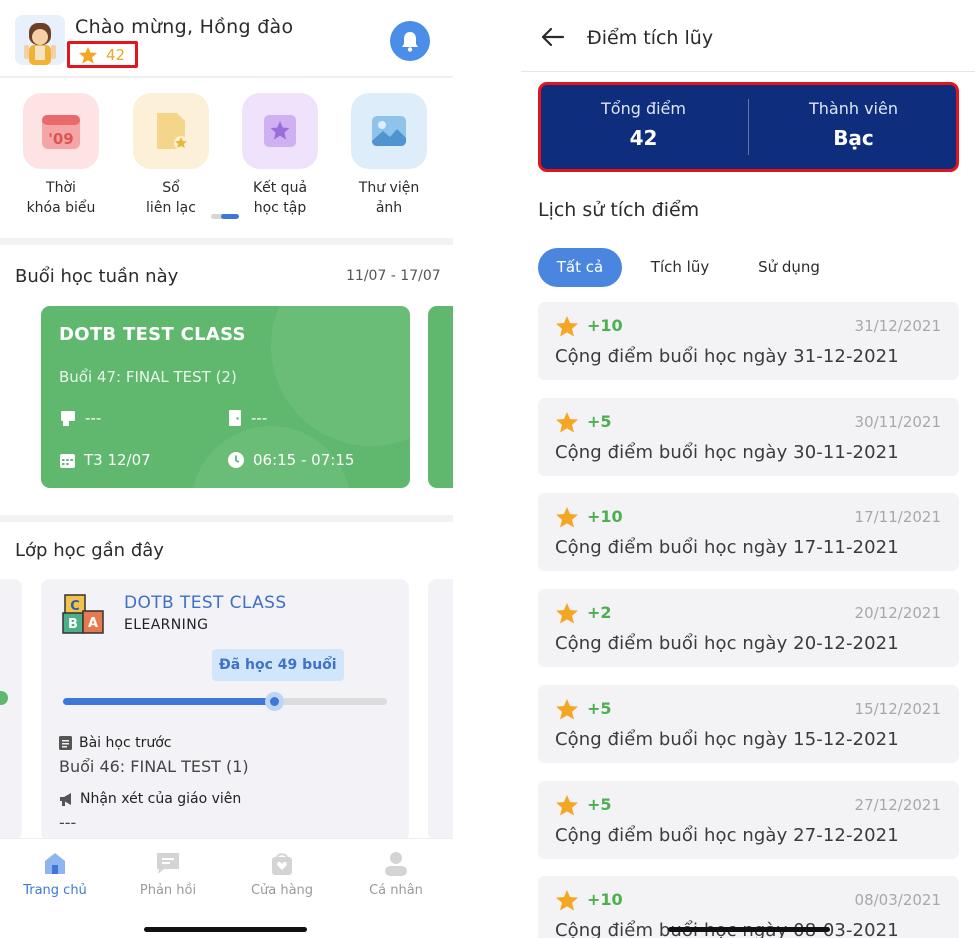  Describe the element at coordinates (748, 127) in the screenshot. I see `summary-divider` at that location.